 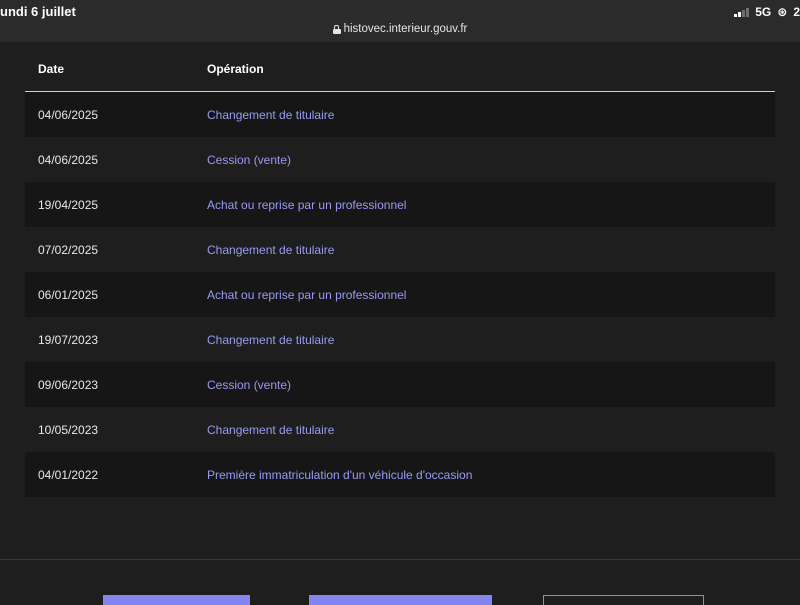 I want to click on table-header: Date Opération, so click(x=400, y=67).